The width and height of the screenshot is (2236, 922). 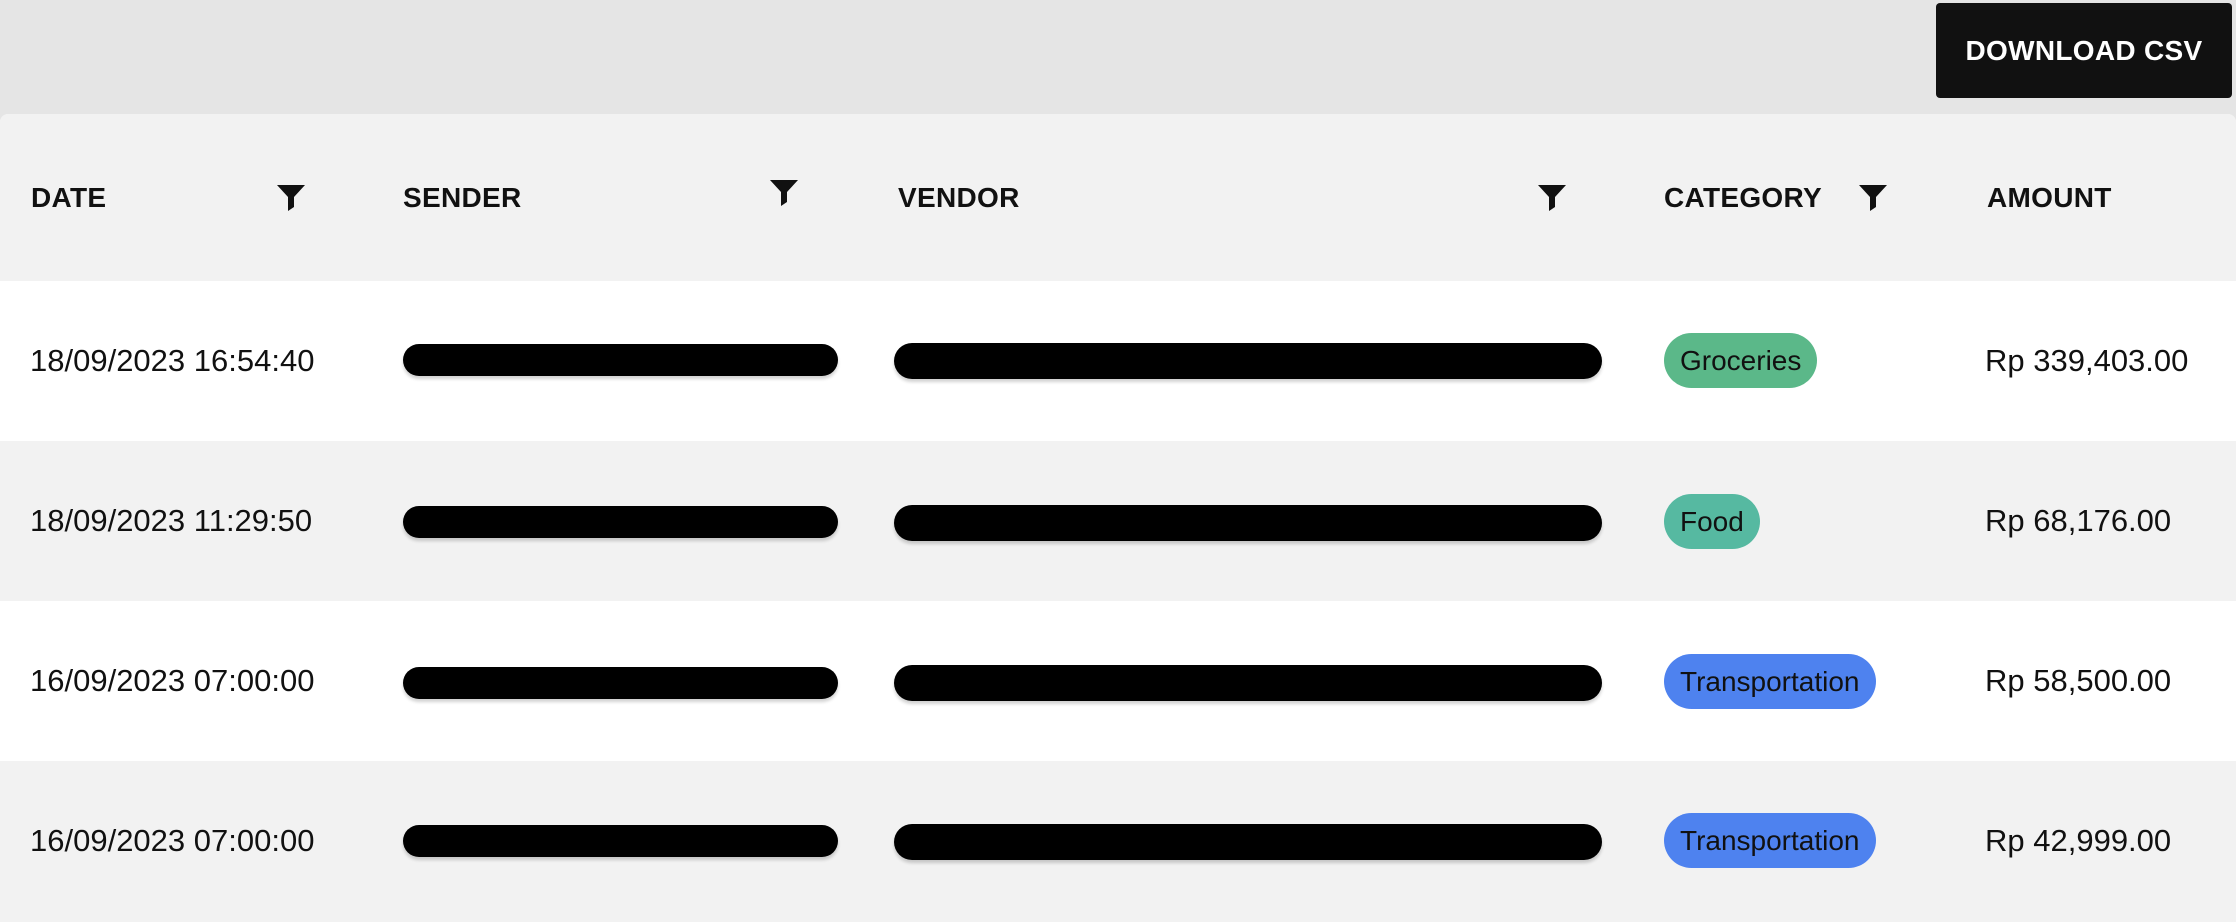 I want to click on sender-filter-icon, so click(x=784, y=193).